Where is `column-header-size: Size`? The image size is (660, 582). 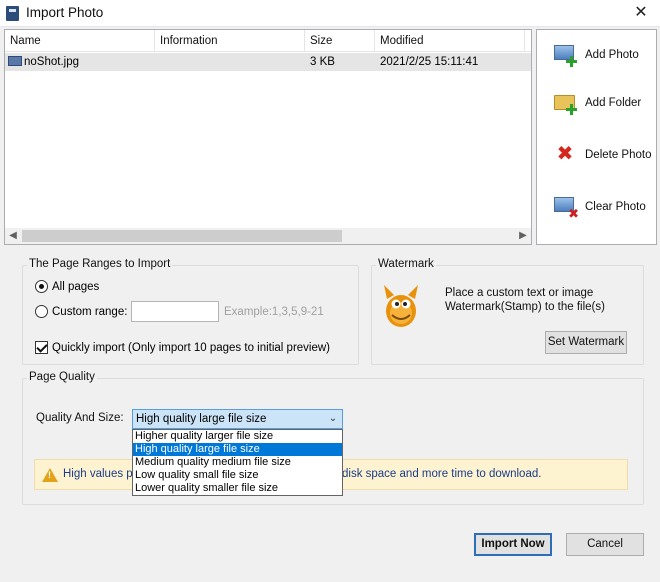
column-header-size: Size is located at coordinates (340, 41).